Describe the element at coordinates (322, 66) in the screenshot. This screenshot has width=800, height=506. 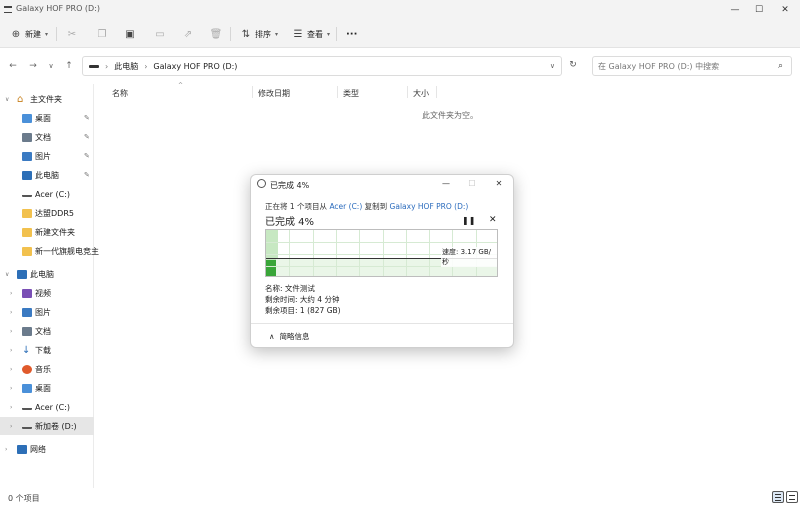
I see `address-bar: › 此电脑 › Galaxy HOF PRO (D:) ∨` at that location.